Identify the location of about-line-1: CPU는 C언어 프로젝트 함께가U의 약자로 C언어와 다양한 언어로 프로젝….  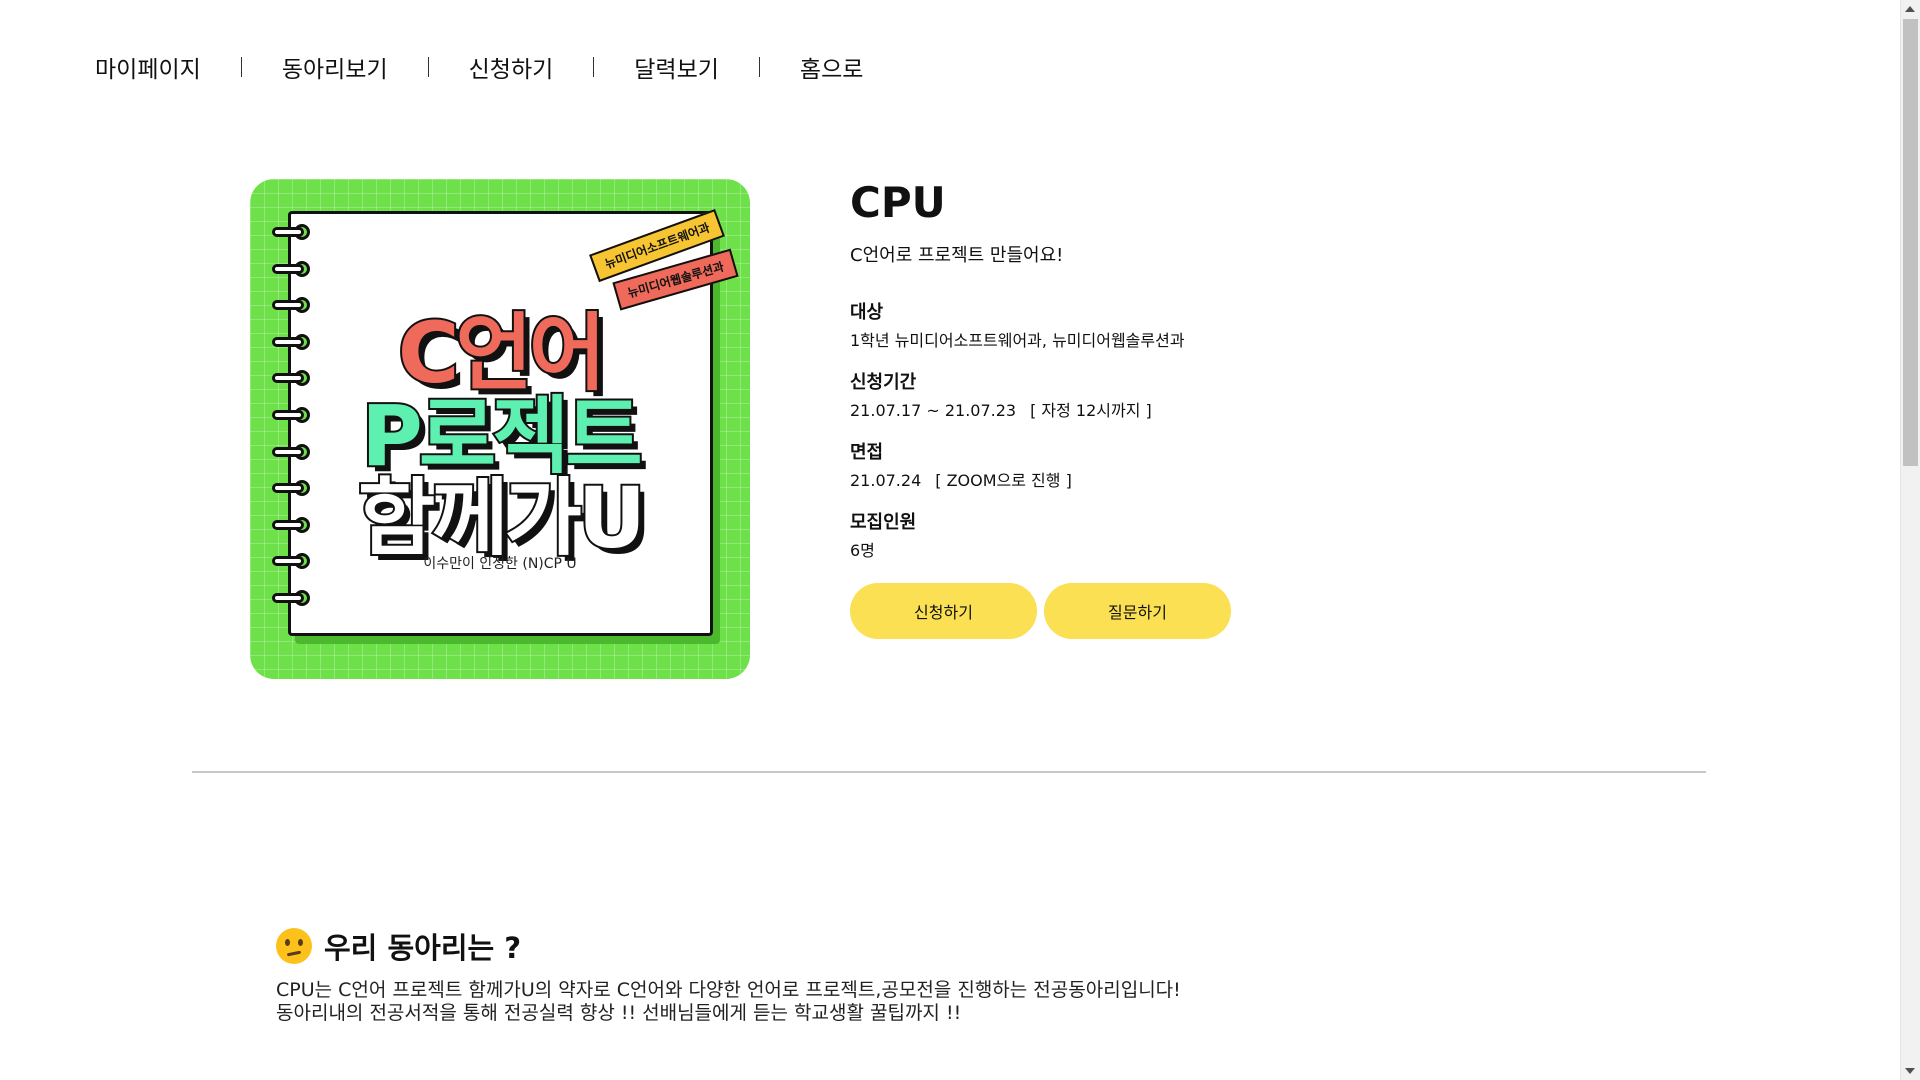
(728, 990).